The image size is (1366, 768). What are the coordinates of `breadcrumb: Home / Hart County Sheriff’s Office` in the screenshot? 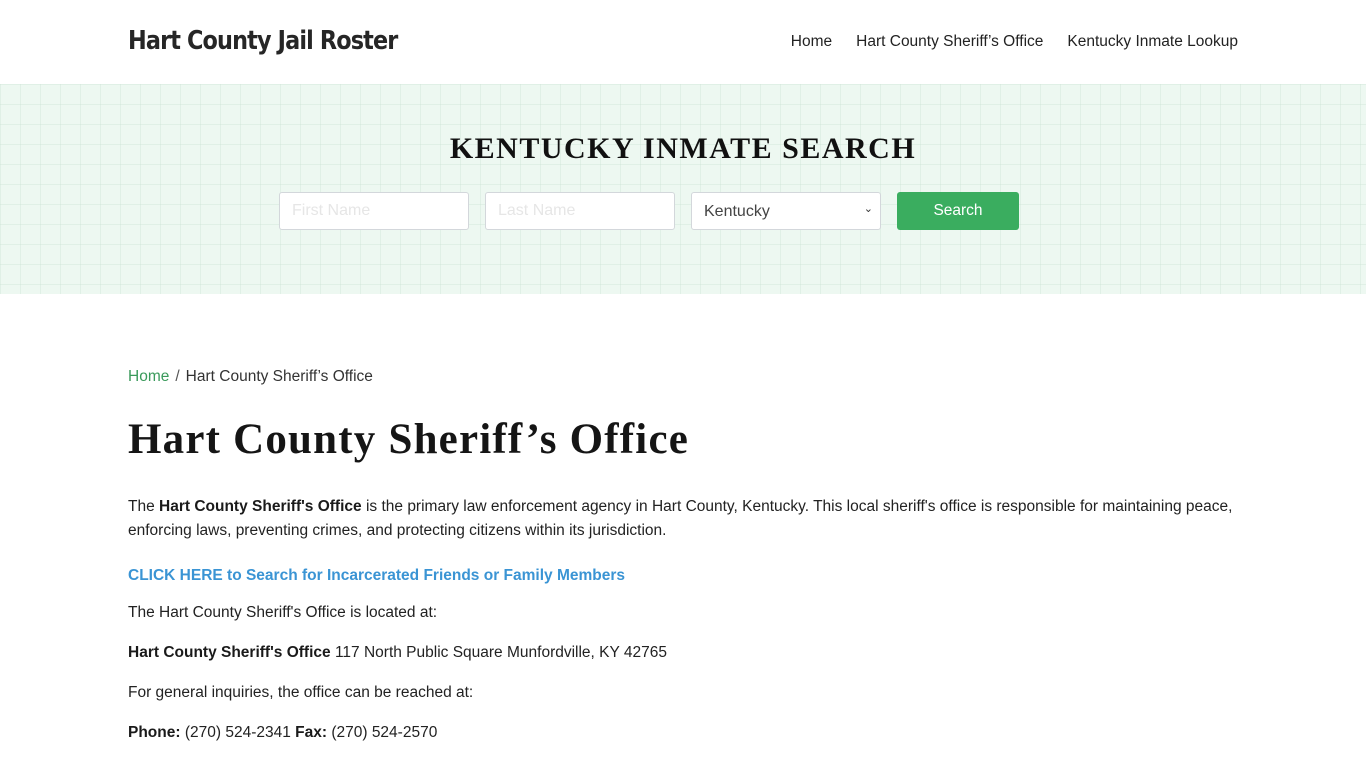 It's located at (683, 377).